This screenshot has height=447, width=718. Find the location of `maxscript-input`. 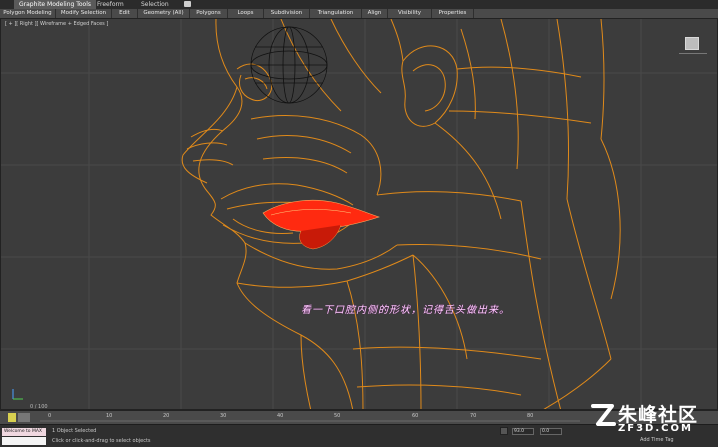

maxscript-input is located at coordinates (24, 441).